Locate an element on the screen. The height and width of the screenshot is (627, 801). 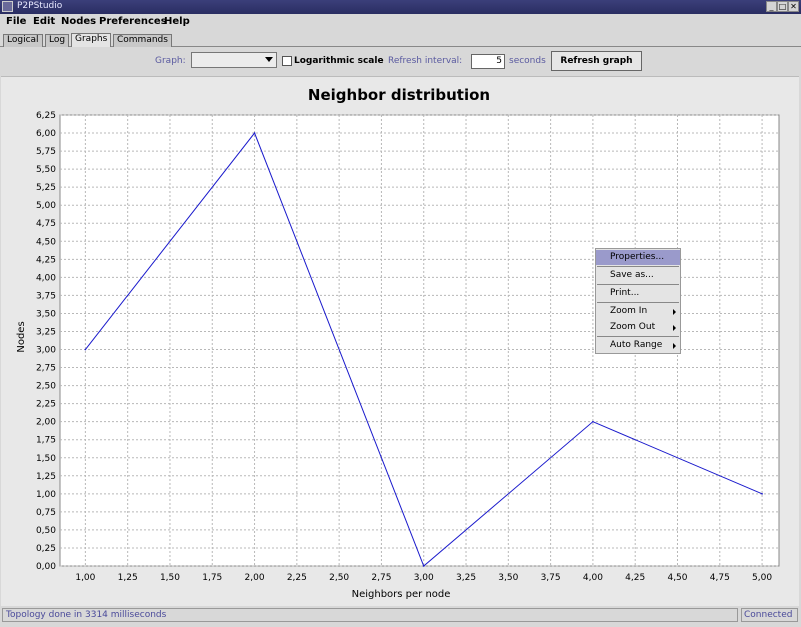
y-tick-label: 1,50 is located at coordinates (46, 459).